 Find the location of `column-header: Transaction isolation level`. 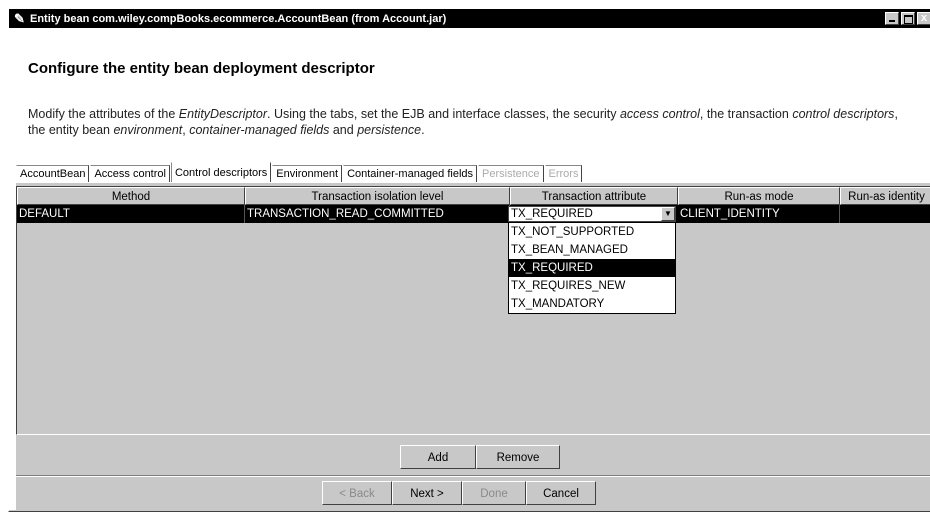

column-header: Transaction isolation level is located at coordinates (377, 196).